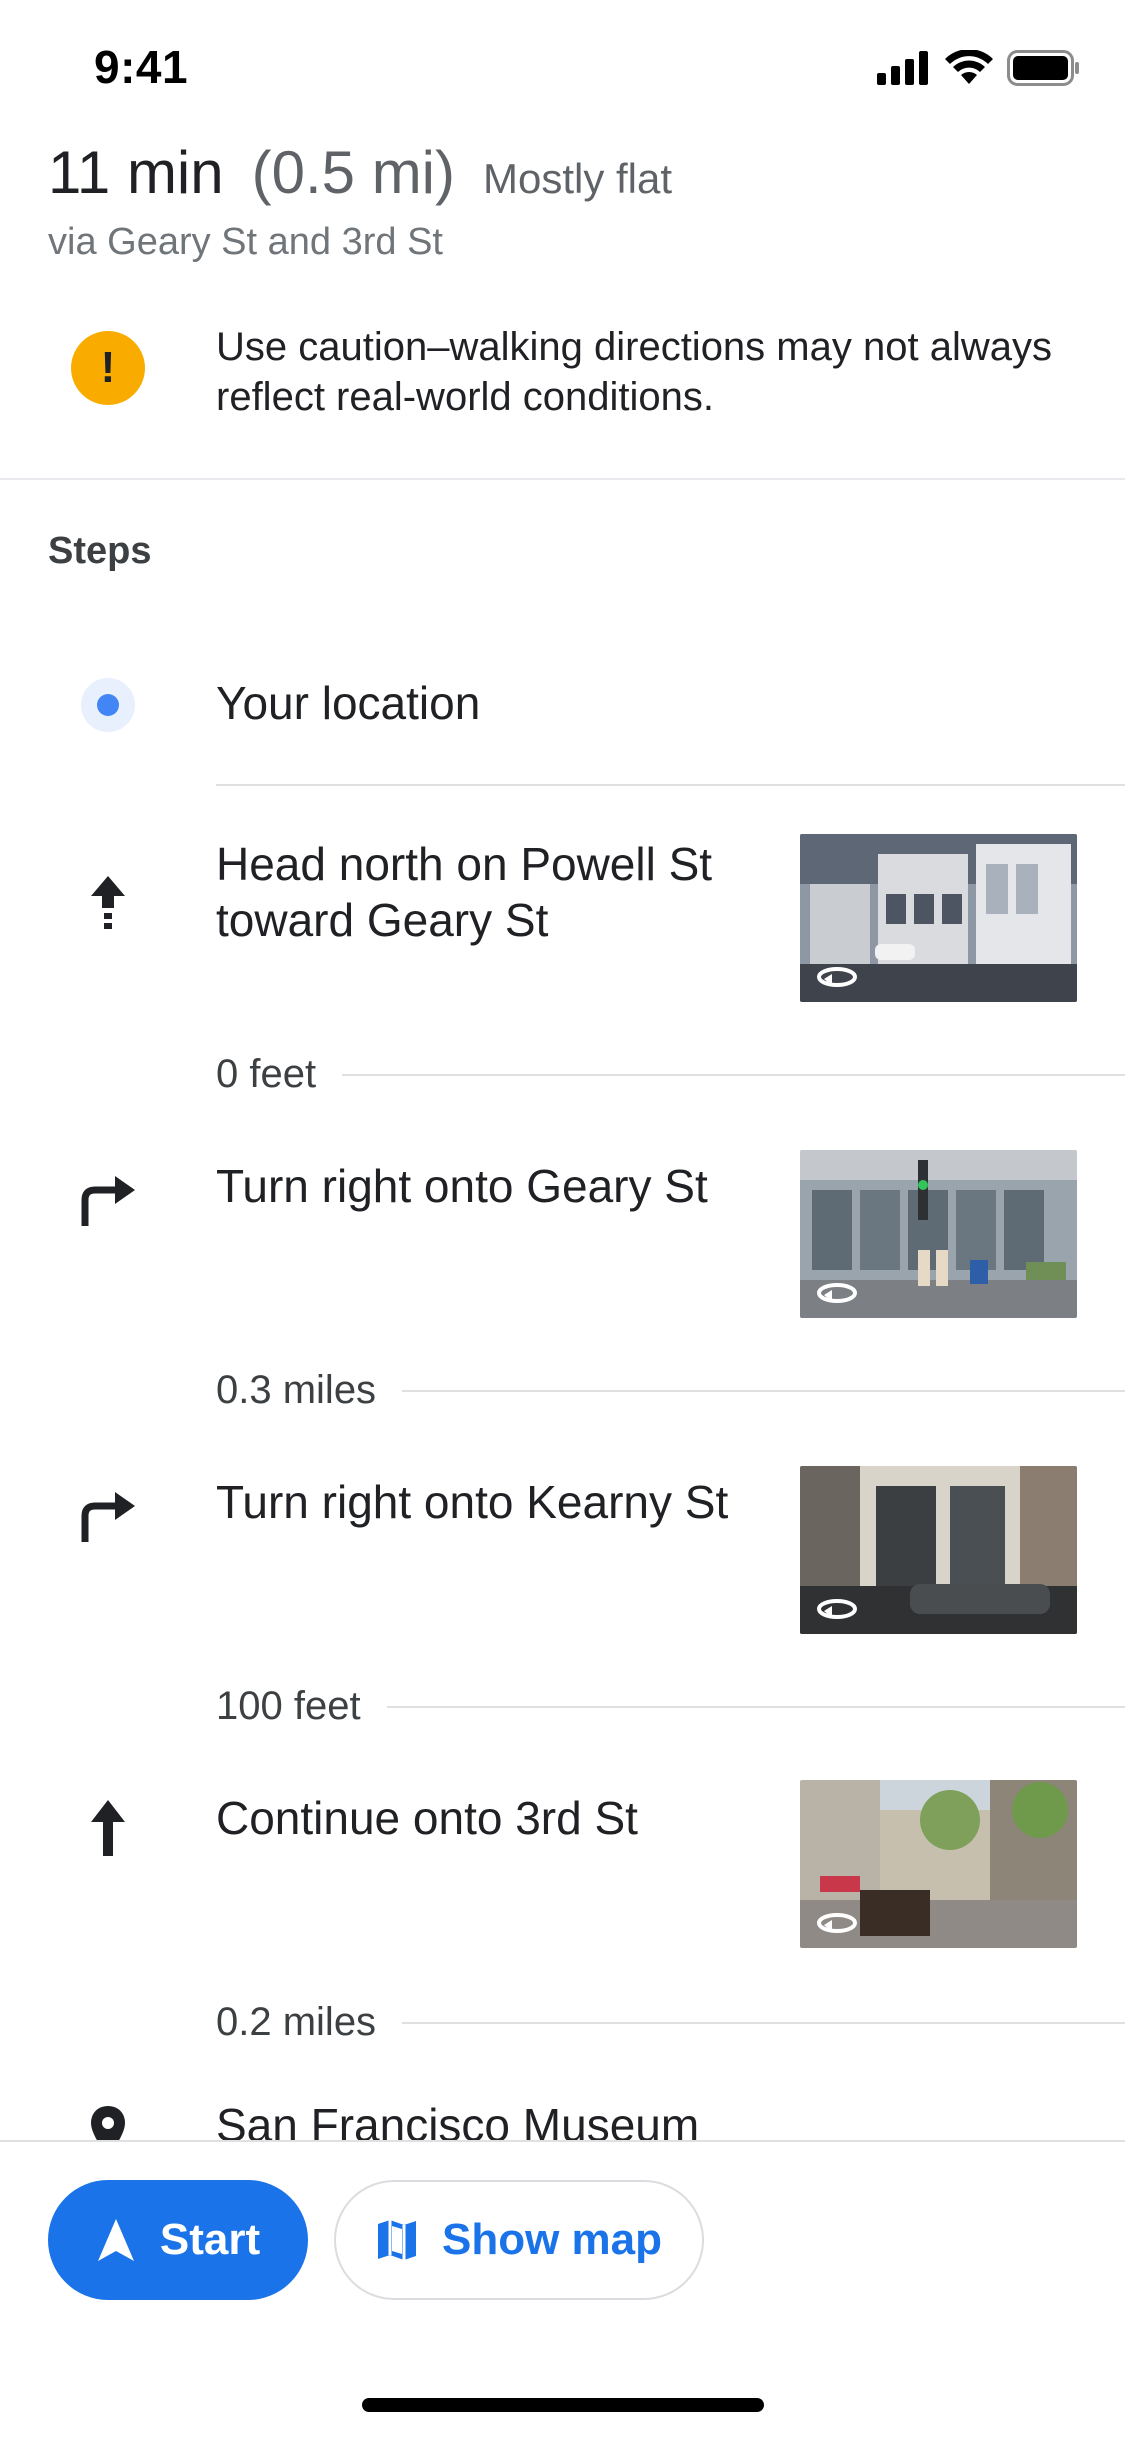  What do you see at coordinates (562, 725) in the screenshot?
I see `origin-row: Your location` at bounding box center [562, 725].